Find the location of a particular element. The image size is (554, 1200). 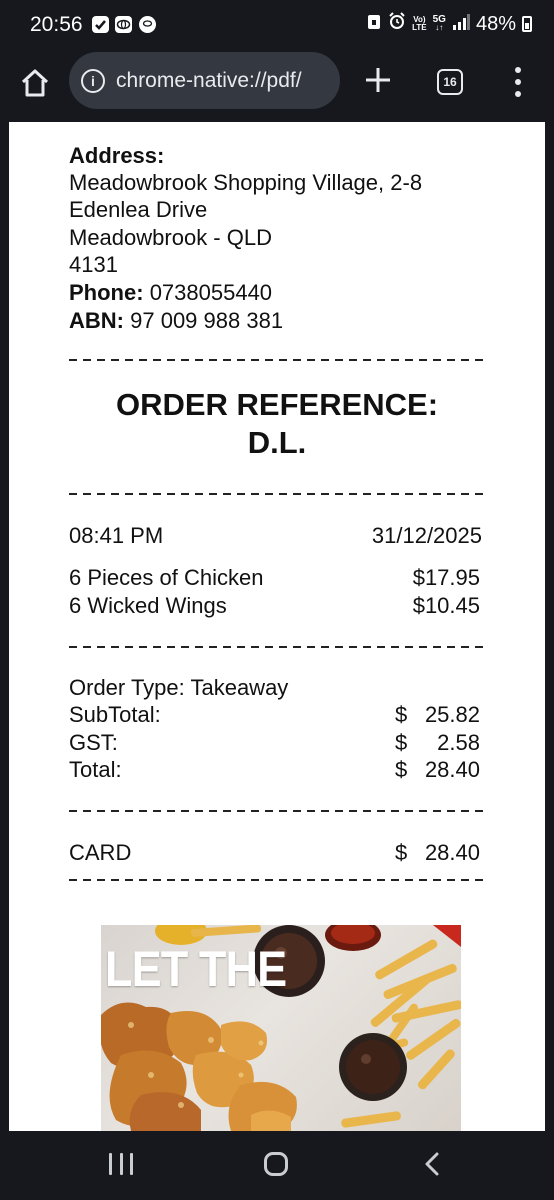

more-menu-button is located at coordinates (518, 82).